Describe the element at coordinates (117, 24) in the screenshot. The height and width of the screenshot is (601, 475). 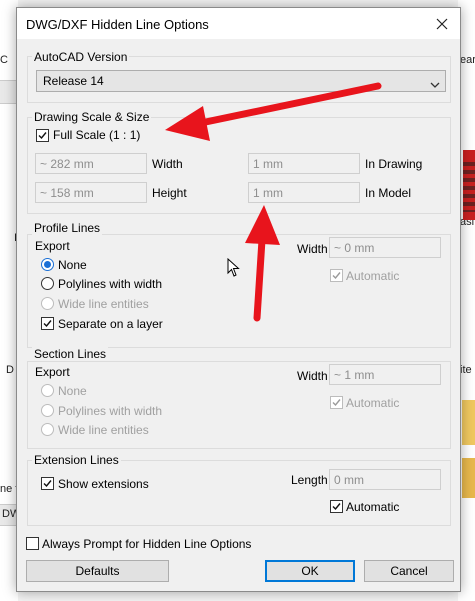
I see `dialog-title: DWG/DXF Hidden Line Options` at that location.